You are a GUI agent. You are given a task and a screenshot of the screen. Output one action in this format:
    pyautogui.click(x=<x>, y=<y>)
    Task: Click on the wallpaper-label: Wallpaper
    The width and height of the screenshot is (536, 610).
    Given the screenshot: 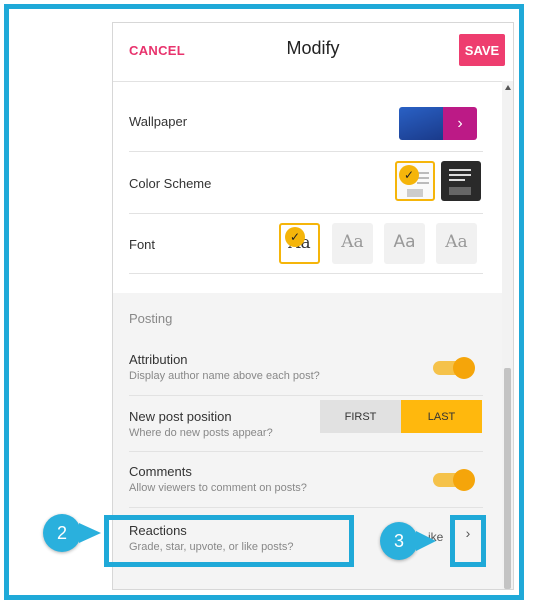 What is the action you would take?
    pyautogui.click(x=158, y=121)
    